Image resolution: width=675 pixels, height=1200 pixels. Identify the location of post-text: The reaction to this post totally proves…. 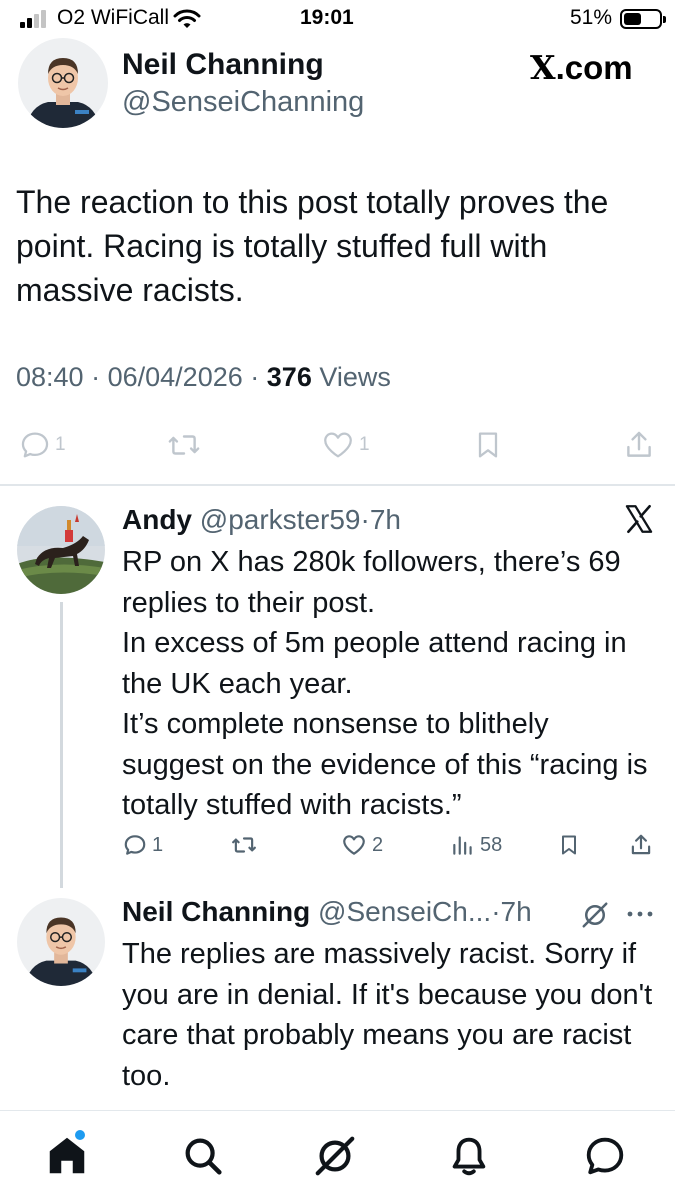
(312, 246).